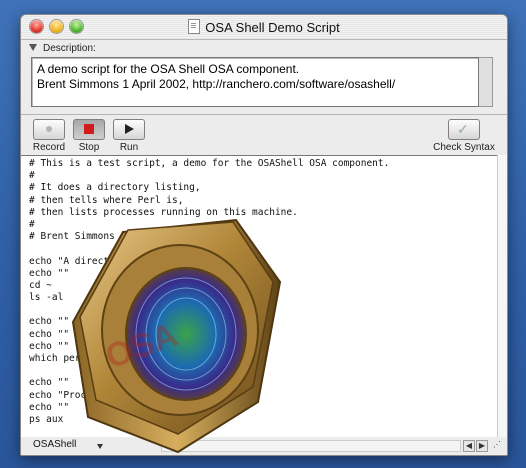  I want to click on script-line: # then tells where Perl is,, so click(106, 200).